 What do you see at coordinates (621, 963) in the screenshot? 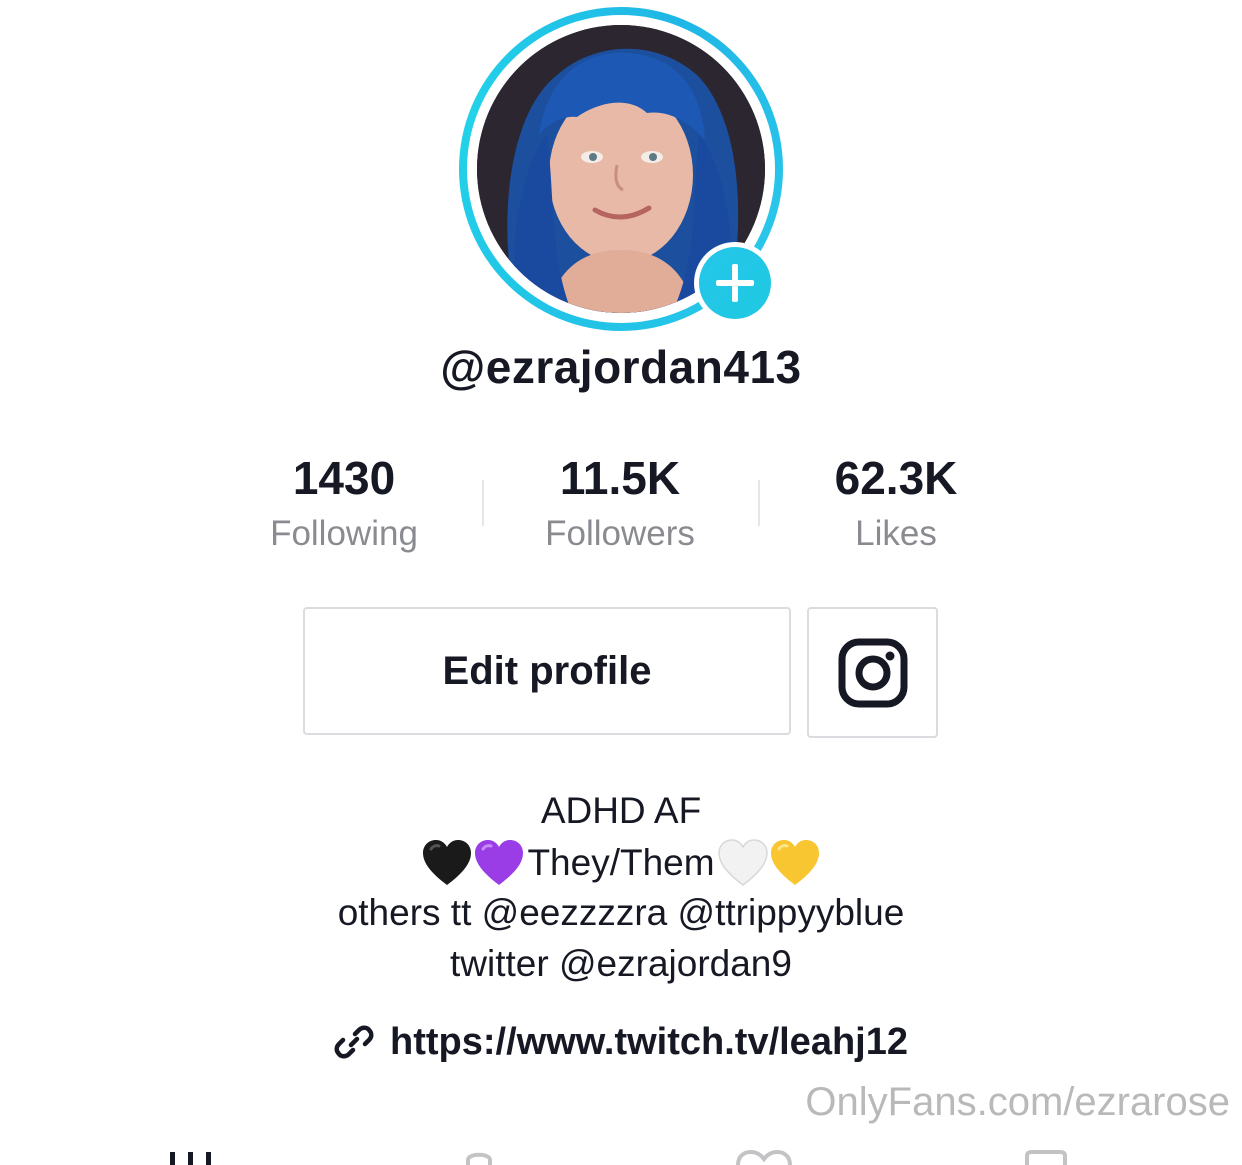
I see `bio-line-4: twitter @ezrajordan9` at bounding box center [621, 963].